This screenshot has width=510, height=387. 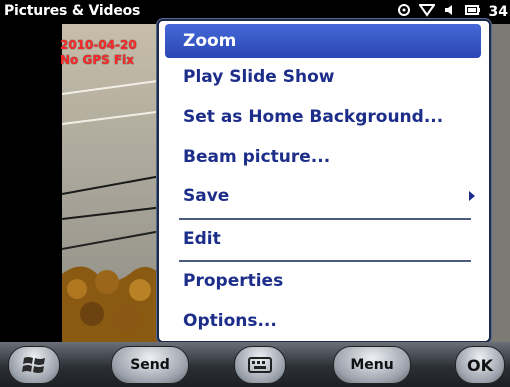 I want to click on menu-item-save: Save, so click(x=323, y=196).